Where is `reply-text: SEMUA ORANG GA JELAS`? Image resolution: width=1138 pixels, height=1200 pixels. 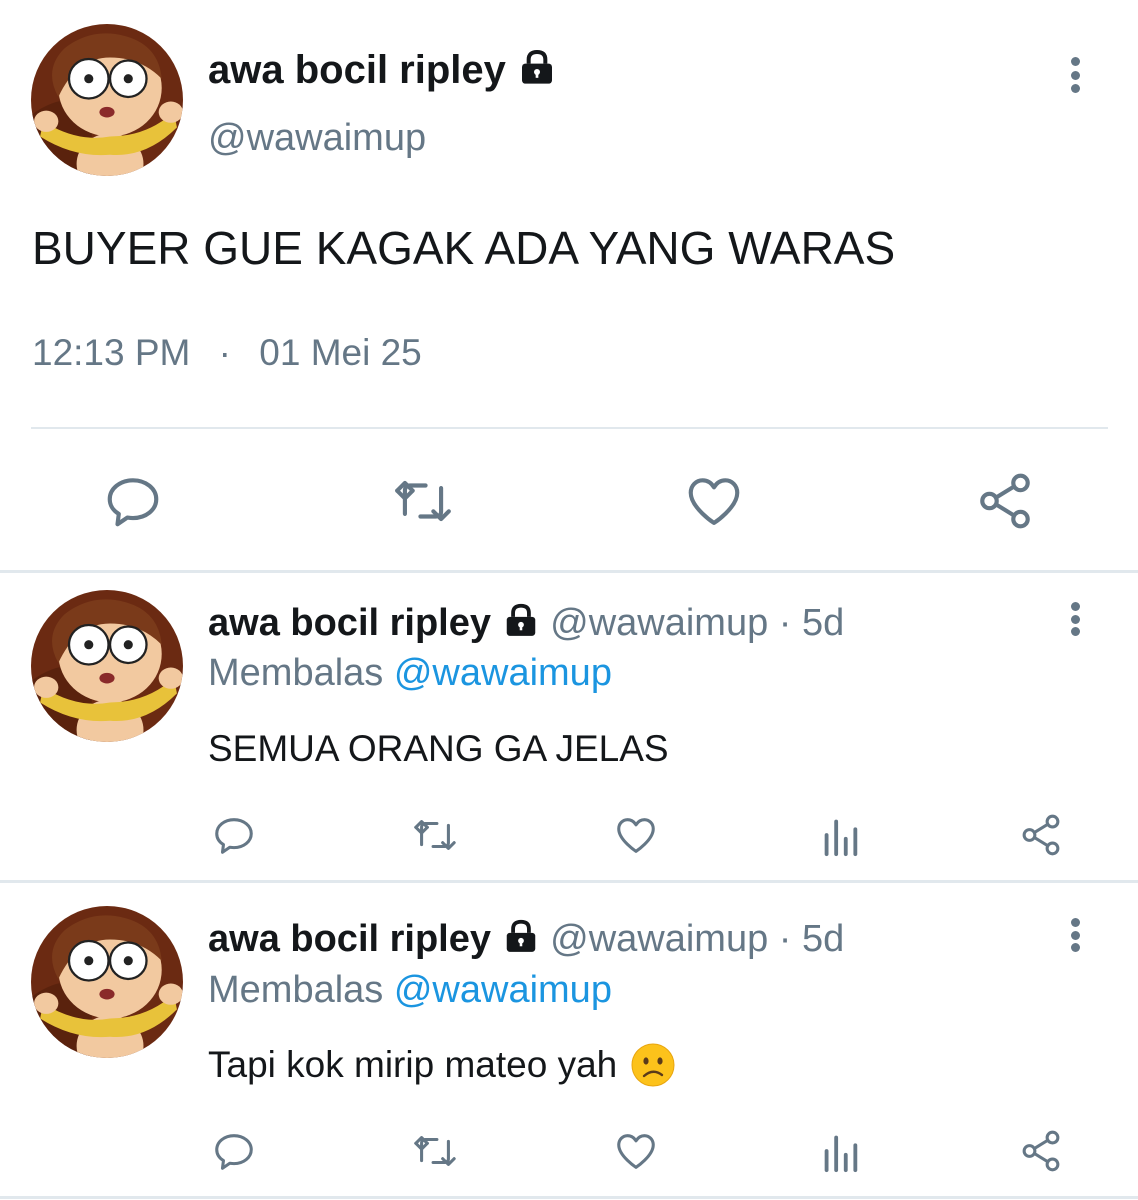 reply-text: SEMUA ORANG GA JELAS is located at coordinates (438, 748).